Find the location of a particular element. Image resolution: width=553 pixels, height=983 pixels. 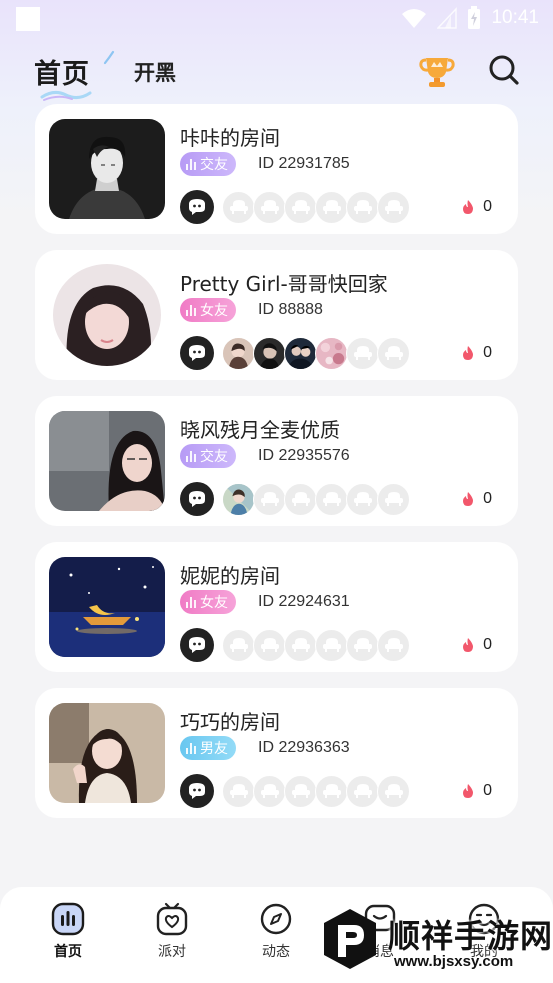

nav-label: 动态 is located at coordinates (276, 952).